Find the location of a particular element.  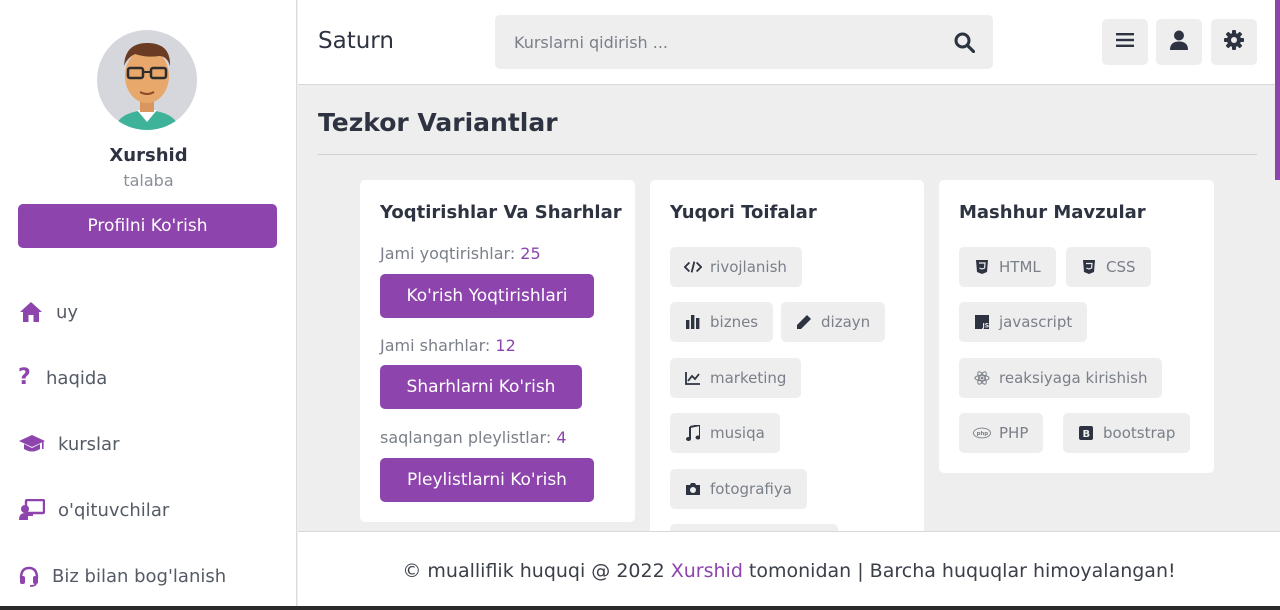

tag-php: php PHP is located at coordinates (1001, 433).